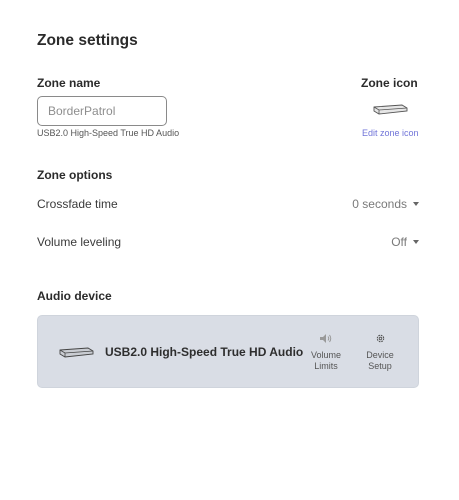  I want to click on zone-icon-label: Zone icon, so click(389, 83).